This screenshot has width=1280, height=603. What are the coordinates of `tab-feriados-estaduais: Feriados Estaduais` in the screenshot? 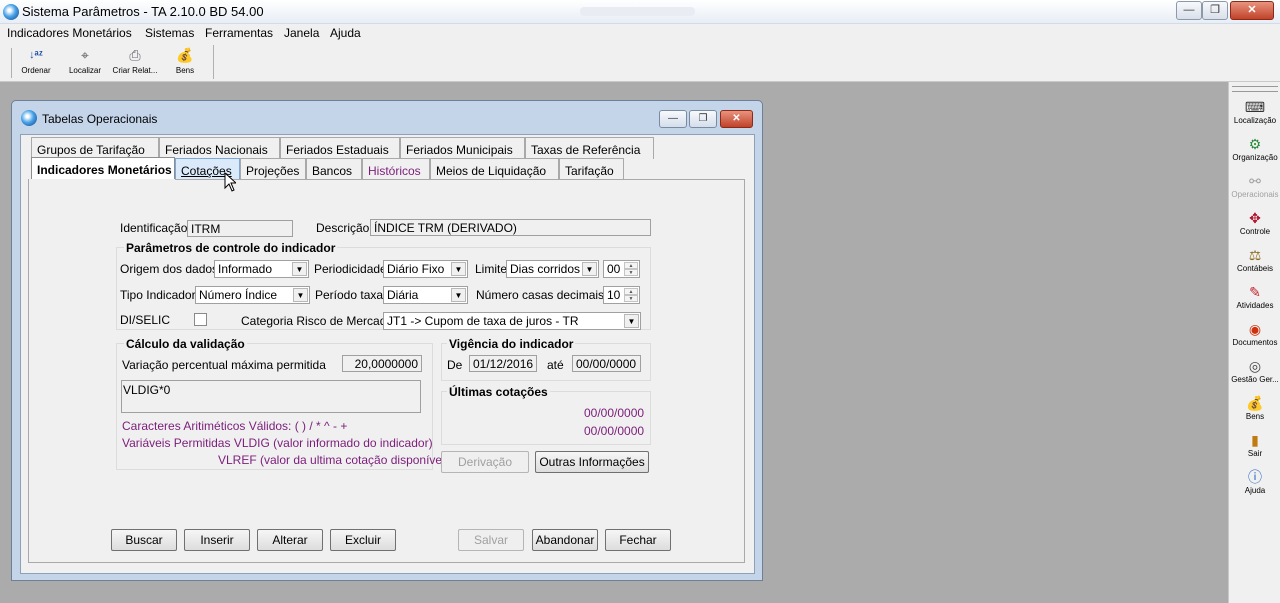 It's located at (340, 148).